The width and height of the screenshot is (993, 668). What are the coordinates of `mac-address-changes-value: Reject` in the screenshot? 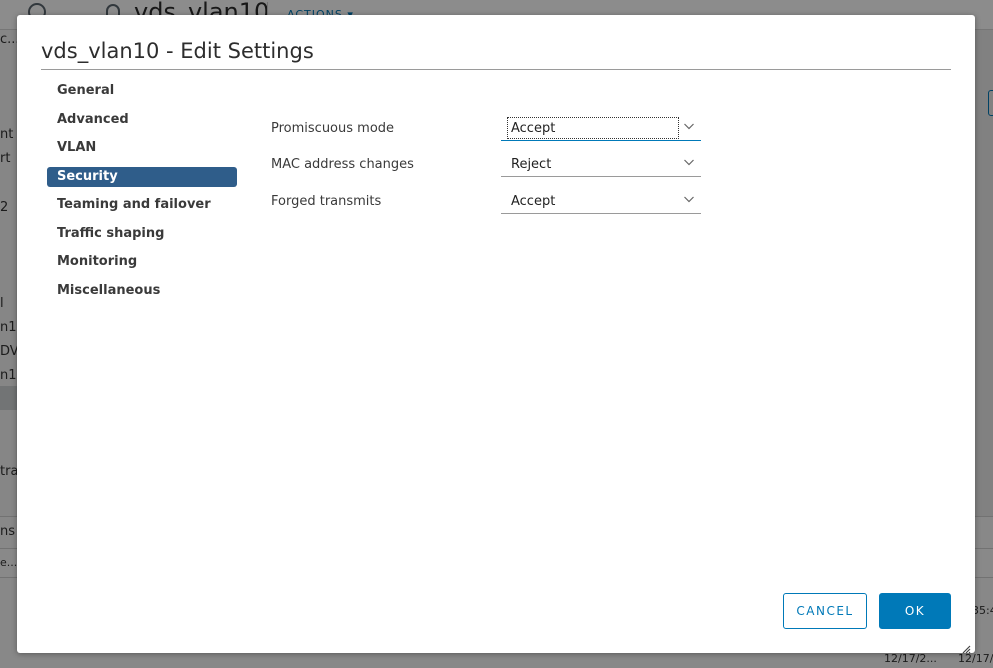 It's located at (531, 164).